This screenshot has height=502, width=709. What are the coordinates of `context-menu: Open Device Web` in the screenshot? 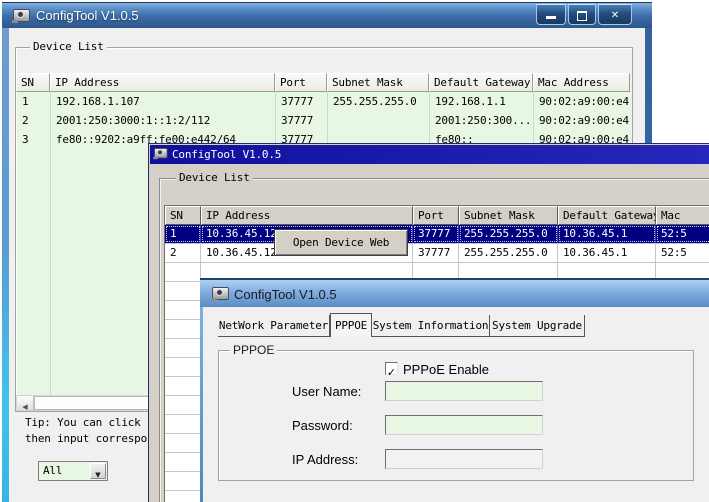 It's located at (341, 242).